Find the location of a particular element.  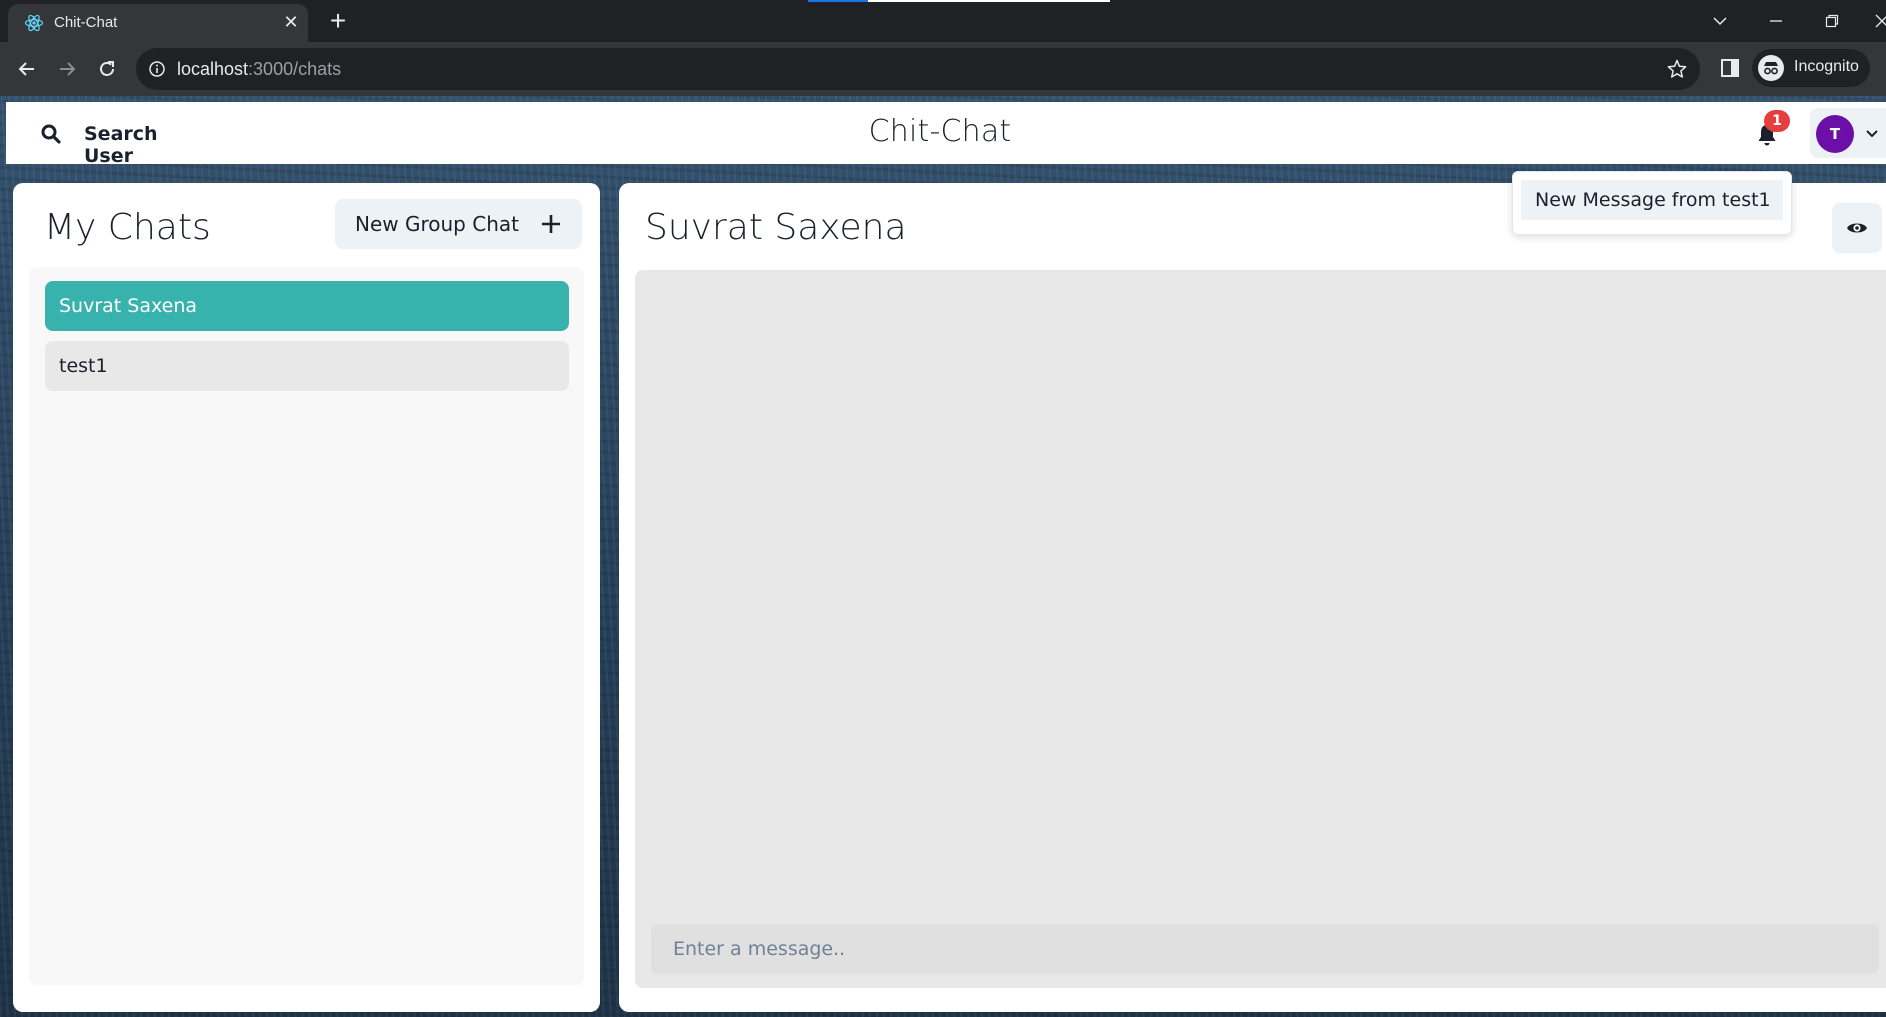

reload-icon is located at coordinates (107, 68).